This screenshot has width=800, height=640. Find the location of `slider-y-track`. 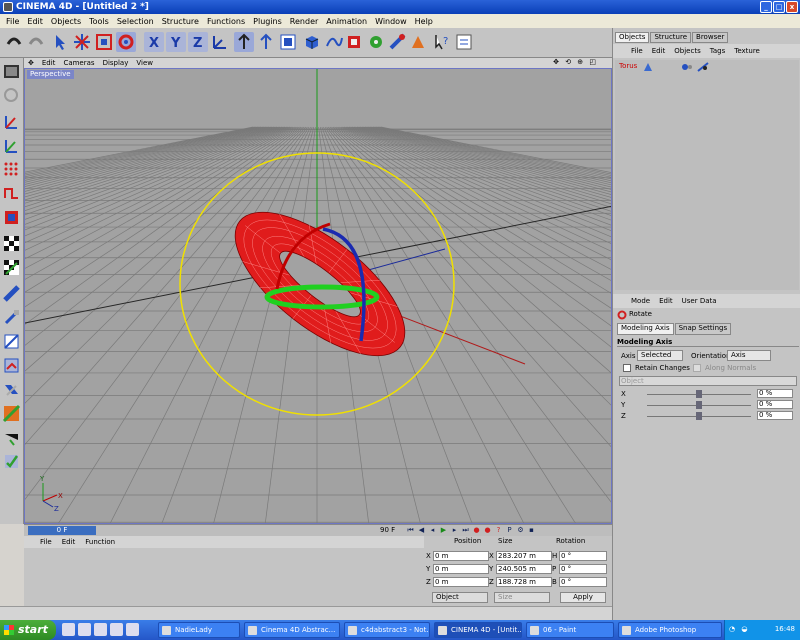

slider-y-track is located at coordinates (699, 405).